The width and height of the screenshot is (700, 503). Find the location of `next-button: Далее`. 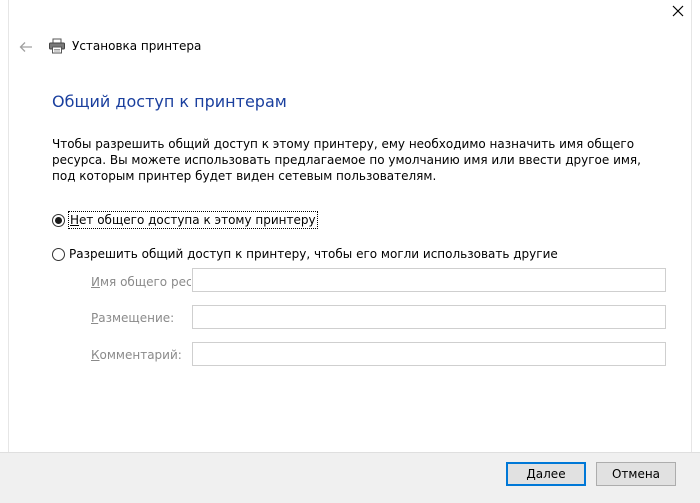

next-button: Далее is located at coordinates (546, 474).